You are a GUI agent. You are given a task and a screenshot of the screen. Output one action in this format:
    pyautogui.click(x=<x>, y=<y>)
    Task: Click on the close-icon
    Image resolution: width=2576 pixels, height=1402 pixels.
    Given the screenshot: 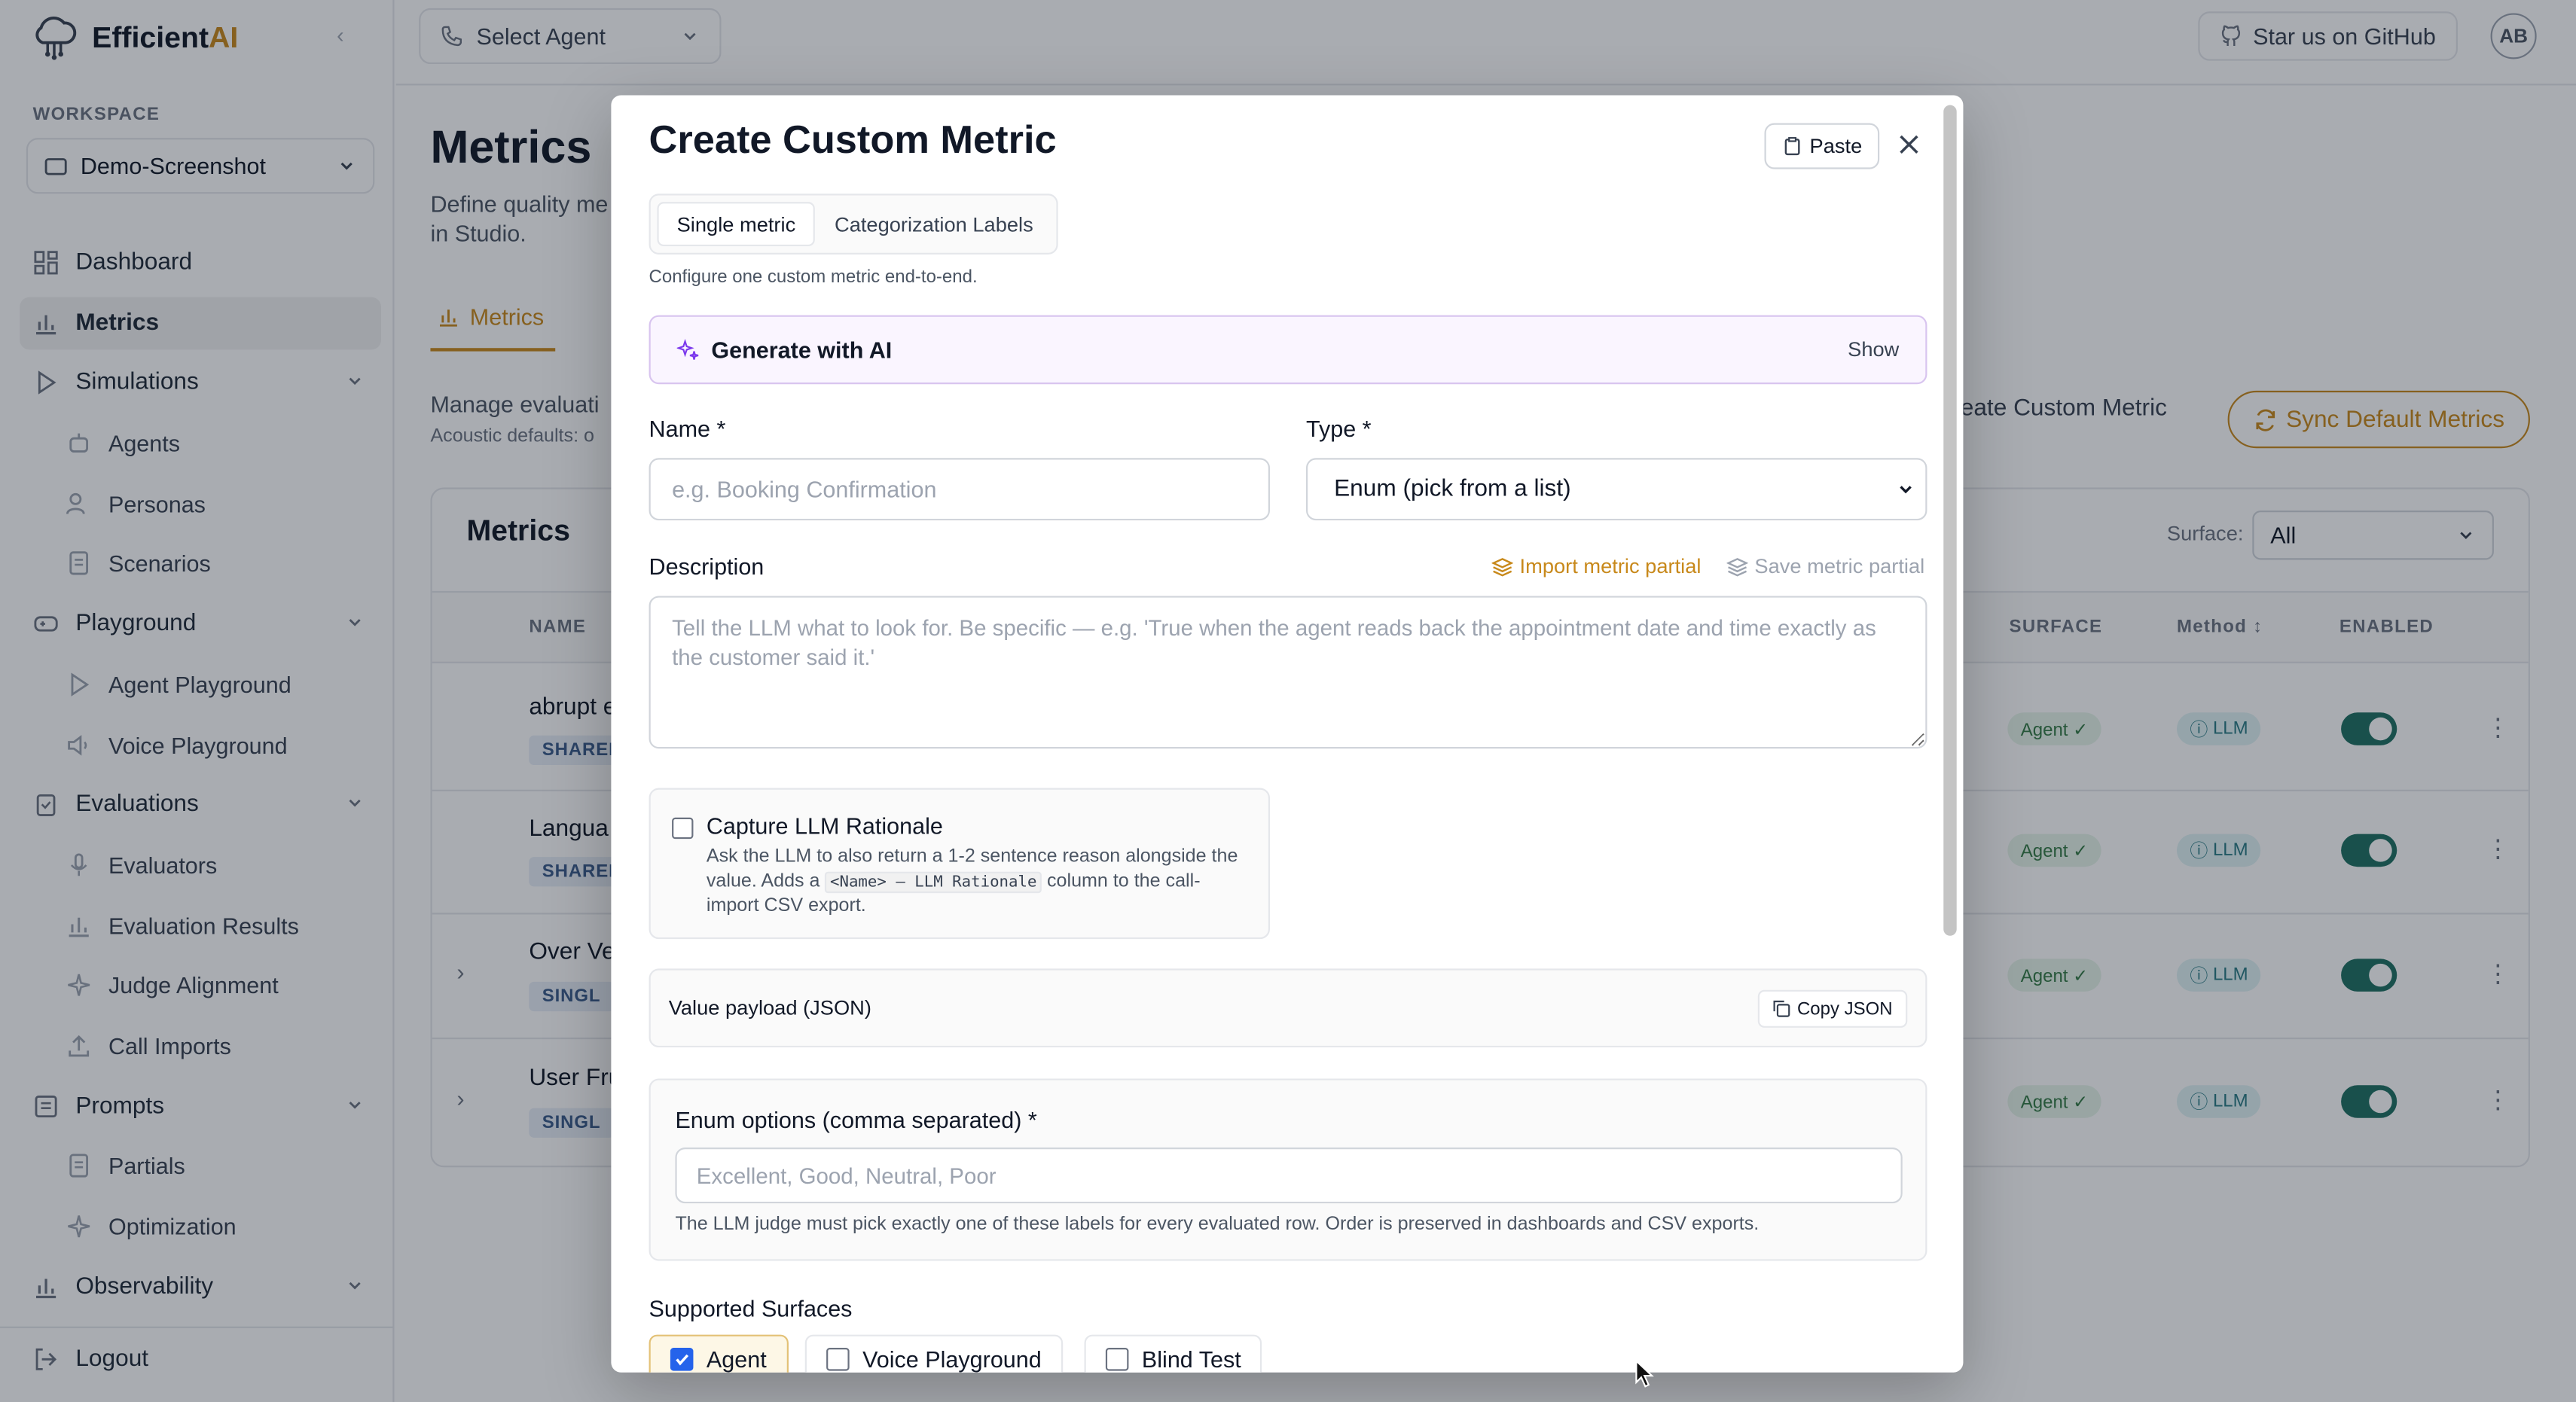 What is the action you would take?
    pyautogui.click(x=1909, y=144)
    